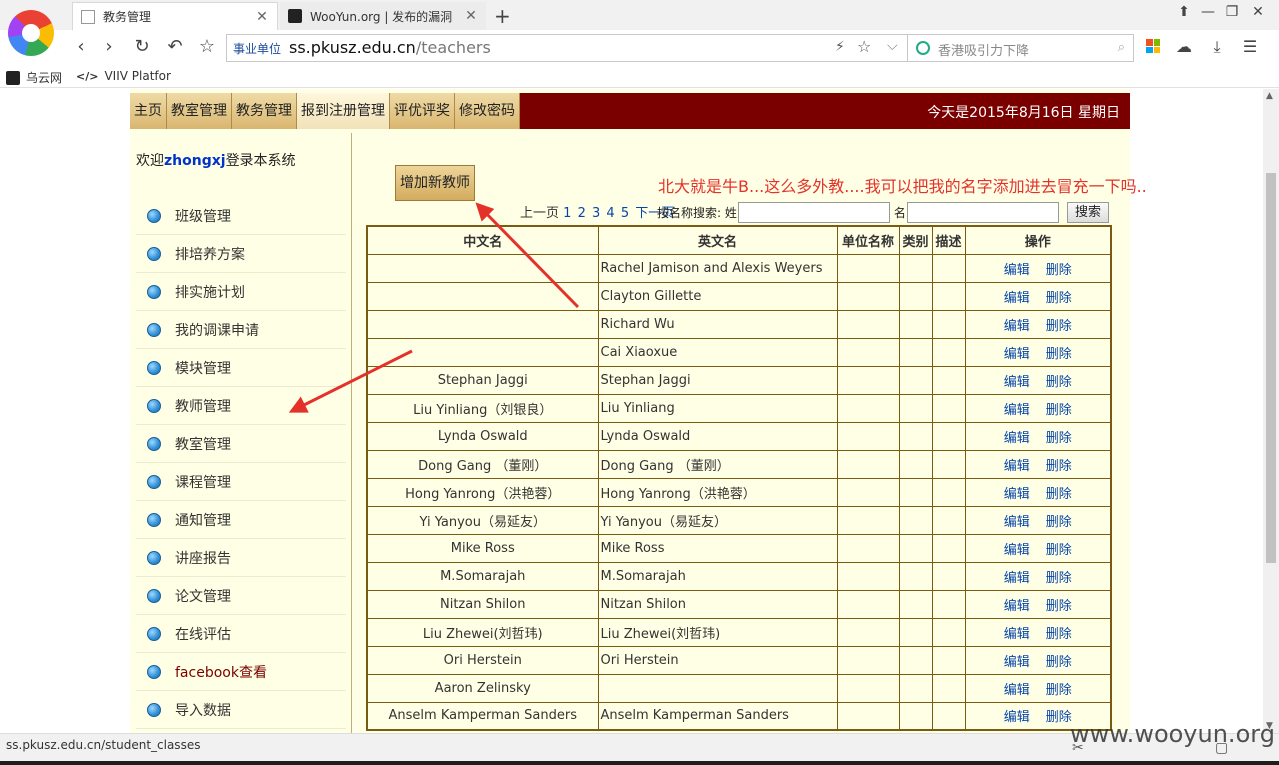  Describe the element at coordinates (582, 213) in the screenshot. I see `page-link-2: 2` at that location.